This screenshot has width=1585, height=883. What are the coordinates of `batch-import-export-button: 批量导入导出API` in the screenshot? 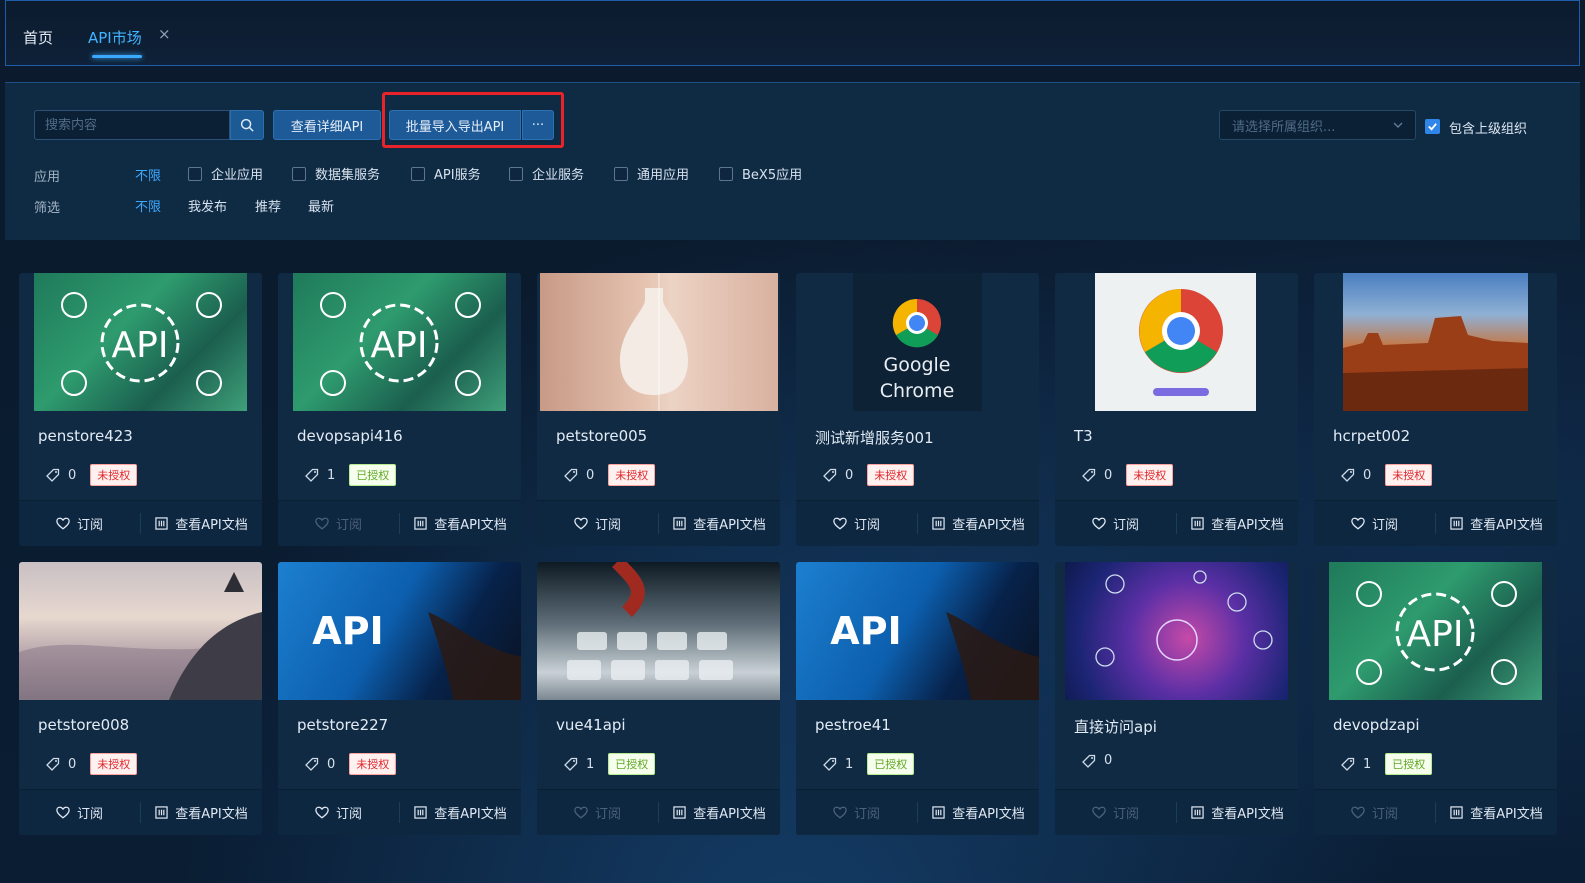 It's located at (455, 125).